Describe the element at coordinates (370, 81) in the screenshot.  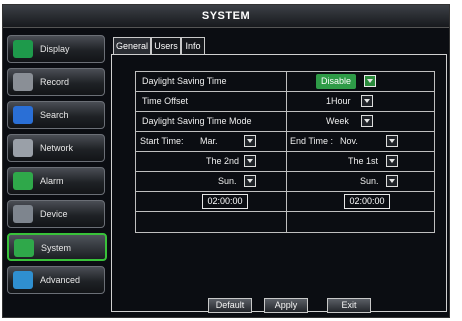
I see `dst-dropdown-button` at that location.